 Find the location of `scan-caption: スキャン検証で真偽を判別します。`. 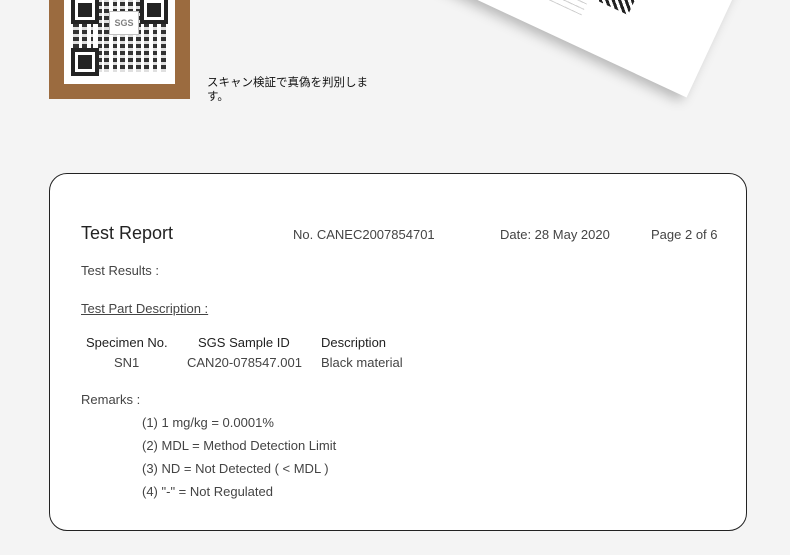

scan-caption: スキャン検証で真偽を判別します。 is located at coordinates (287, 90).